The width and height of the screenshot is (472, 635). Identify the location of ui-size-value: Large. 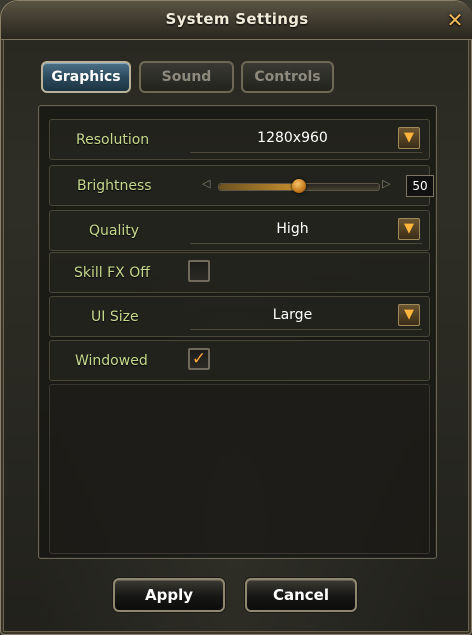
(292, 315).